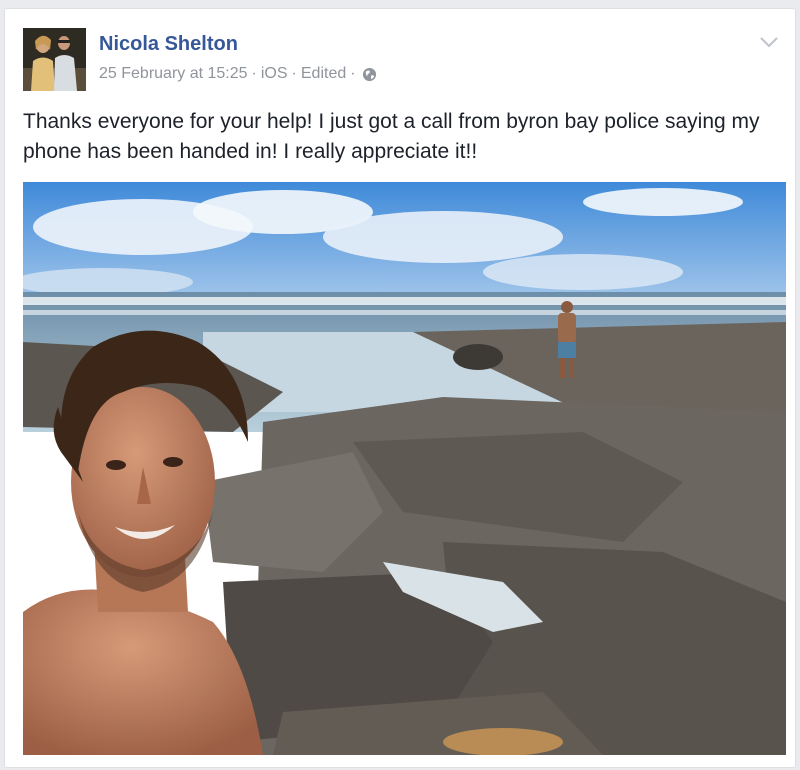 The width and height of the screenshot is (800, 770). Describe the element at coordinates (168, 44) in the screenshot. I see `author-name: Nicola Shelton` at that location.